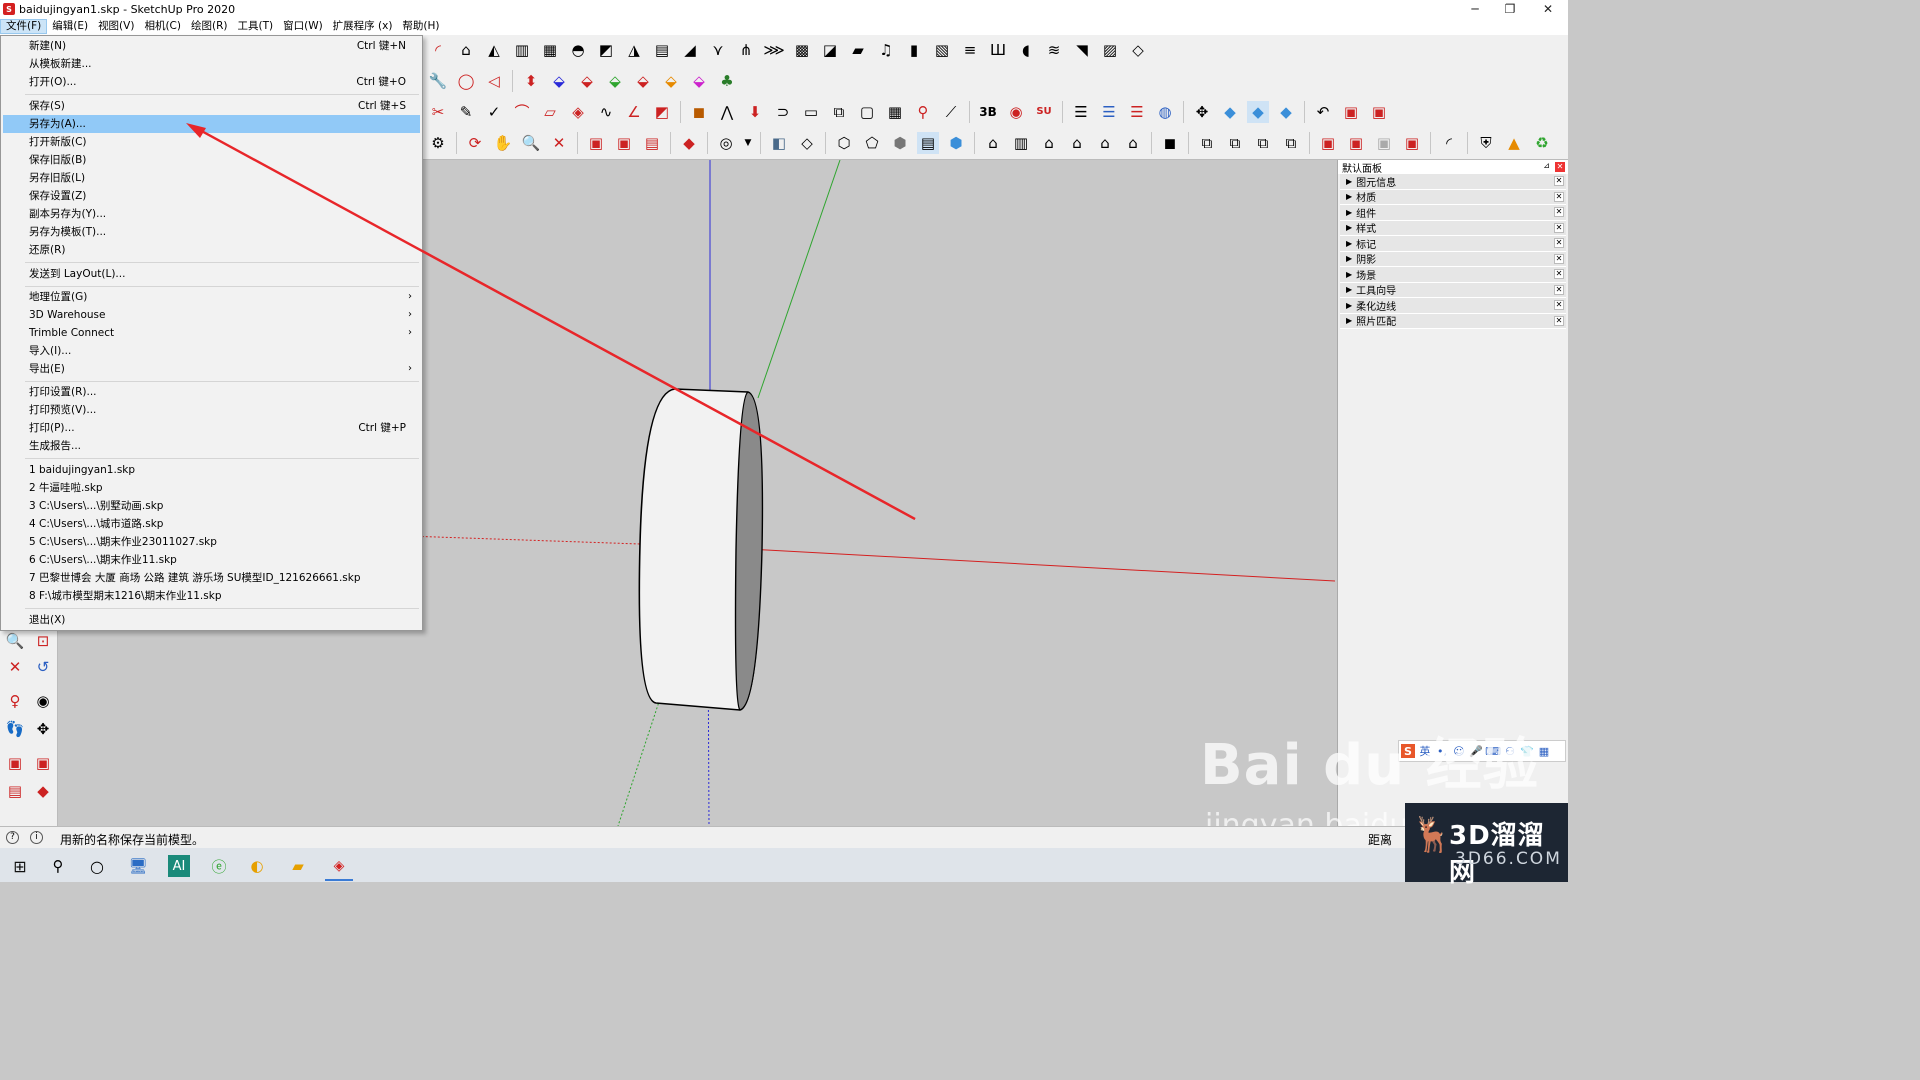  What do you see at coordinates (209, 26) in the screenshot?
I see `menu-draw: 绘图(R)` at bounding box center [209, 26].